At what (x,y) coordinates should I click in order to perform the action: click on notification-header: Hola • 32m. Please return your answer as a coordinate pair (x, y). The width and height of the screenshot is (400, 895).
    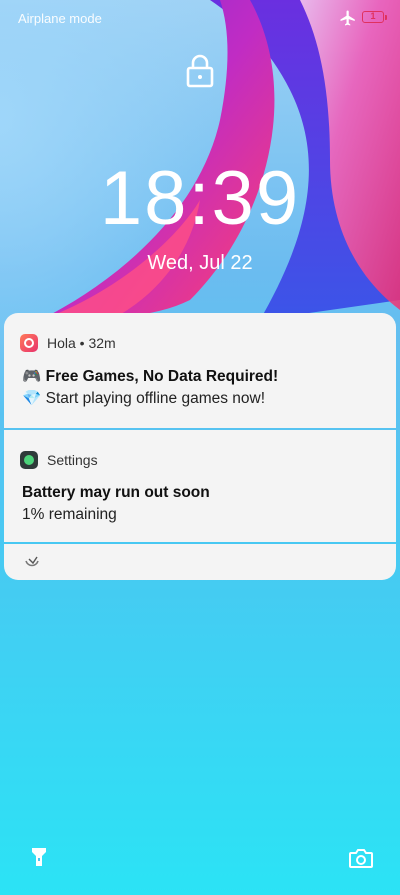
    Looking at the image, I should click on (68, 343).